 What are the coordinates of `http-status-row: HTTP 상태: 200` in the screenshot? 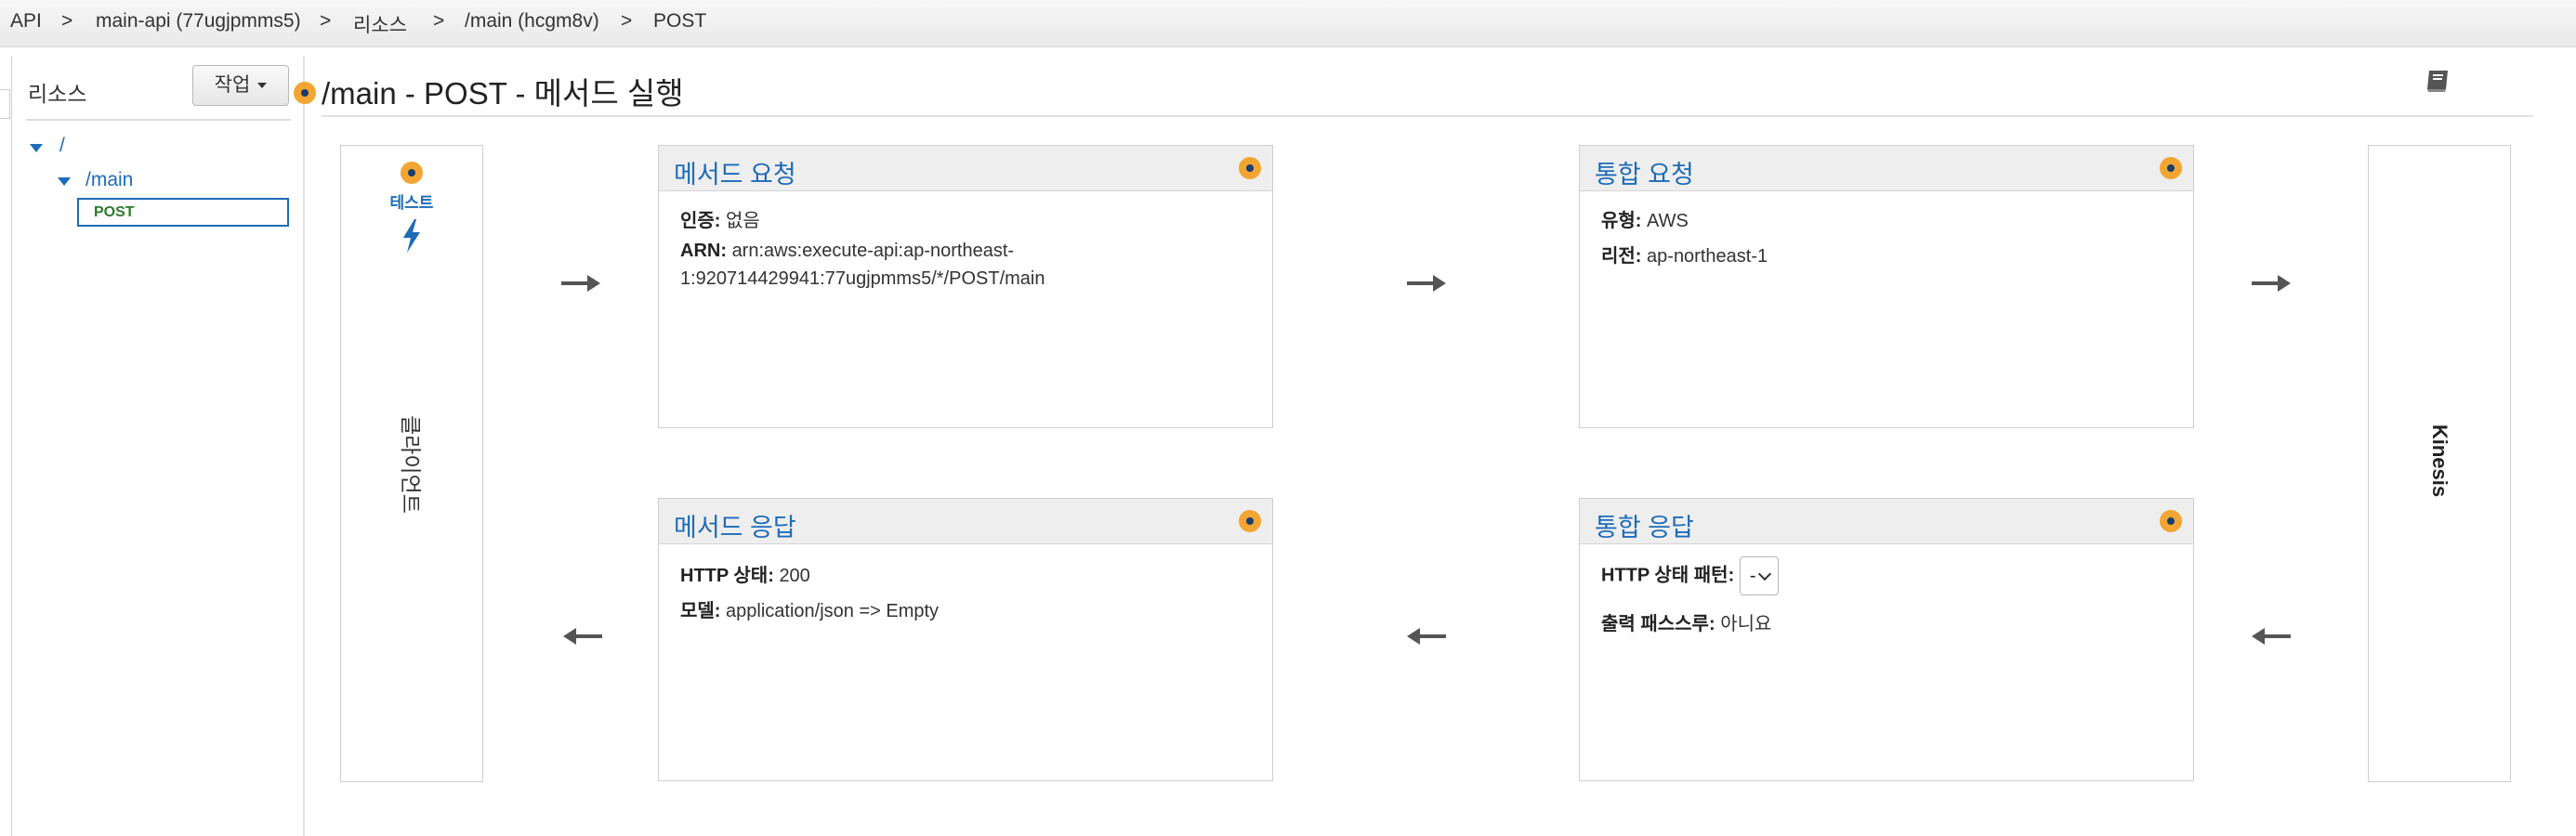 It's located at (745, 573).